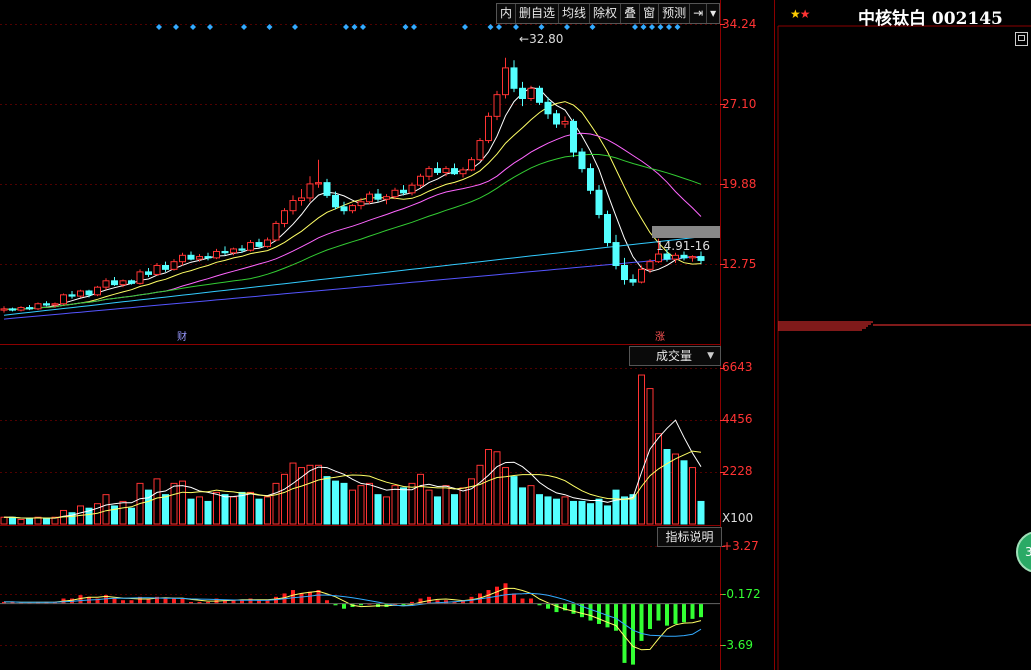 This screenshot has width=1031, height=670. I want to click on toolbar-window-button: 窗, so click(650, 13).